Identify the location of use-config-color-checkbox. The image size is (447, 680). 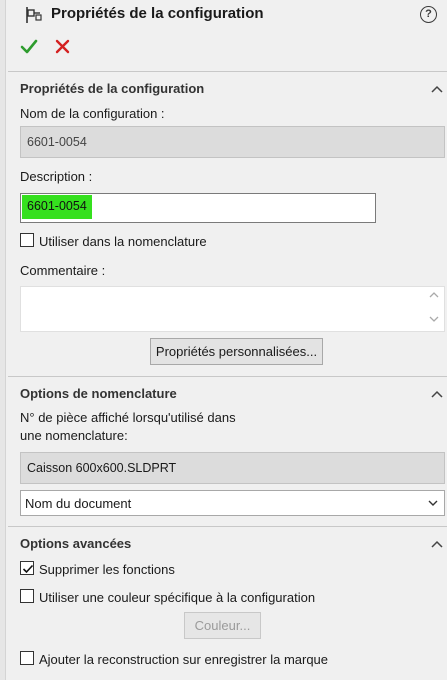
(27, 596).